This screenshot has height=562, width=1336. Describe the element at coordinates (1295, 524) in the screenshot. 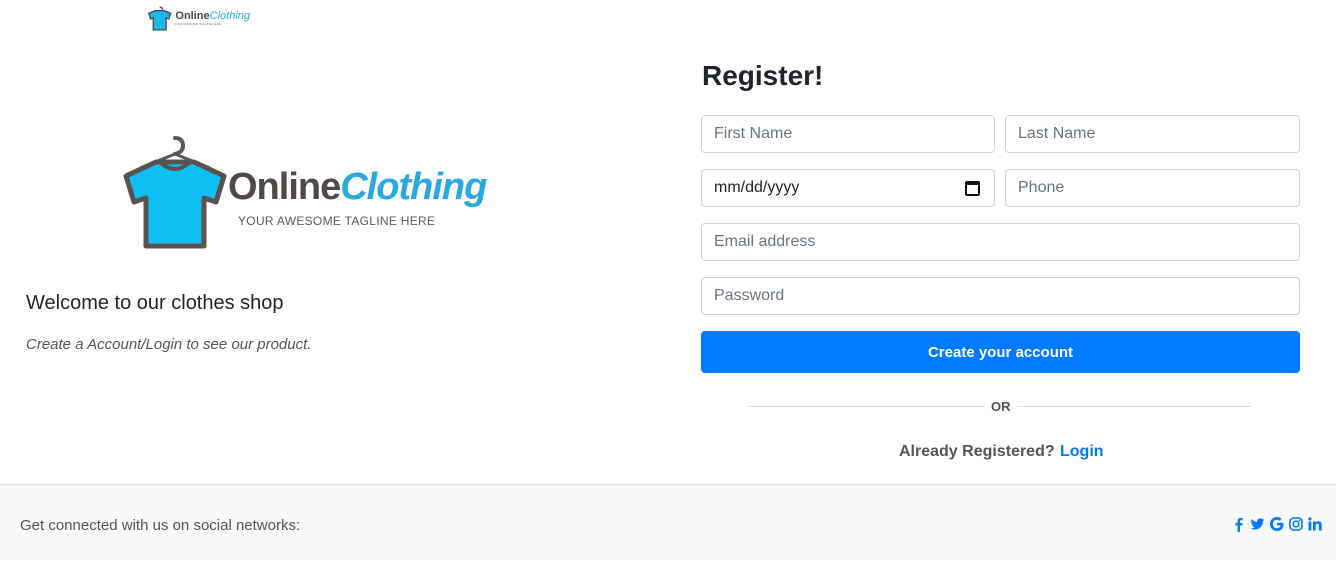

I see `instagram-icon` at that location.